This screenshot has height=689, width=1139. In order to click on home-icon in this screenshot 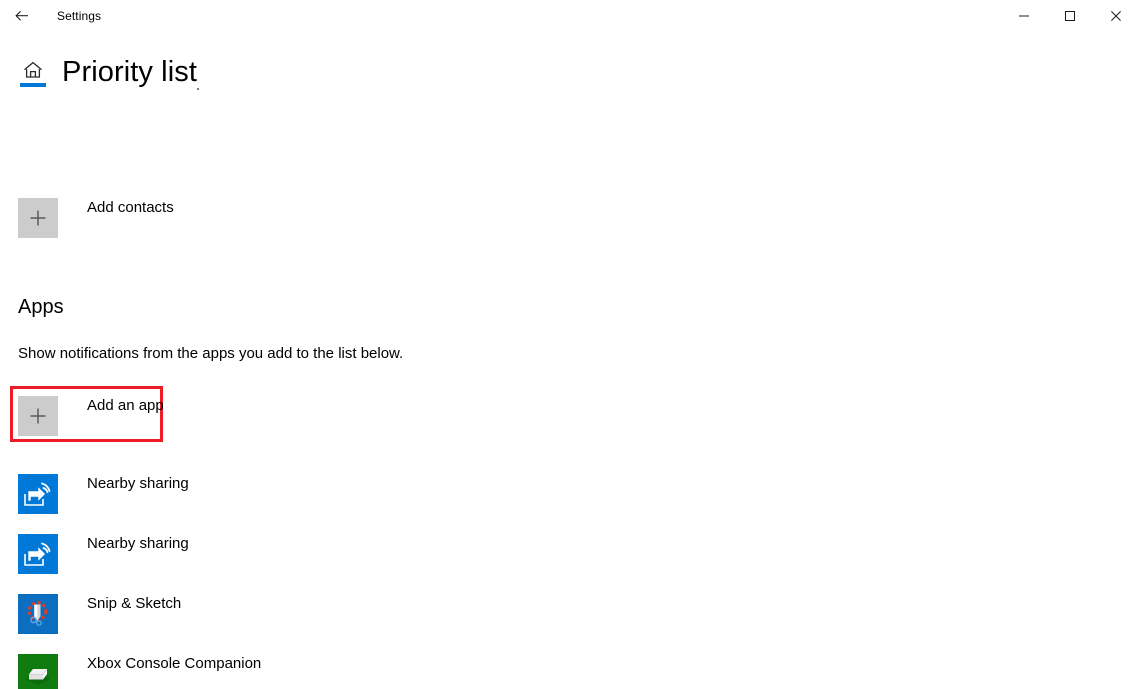, I will do `click(33, 72)`.